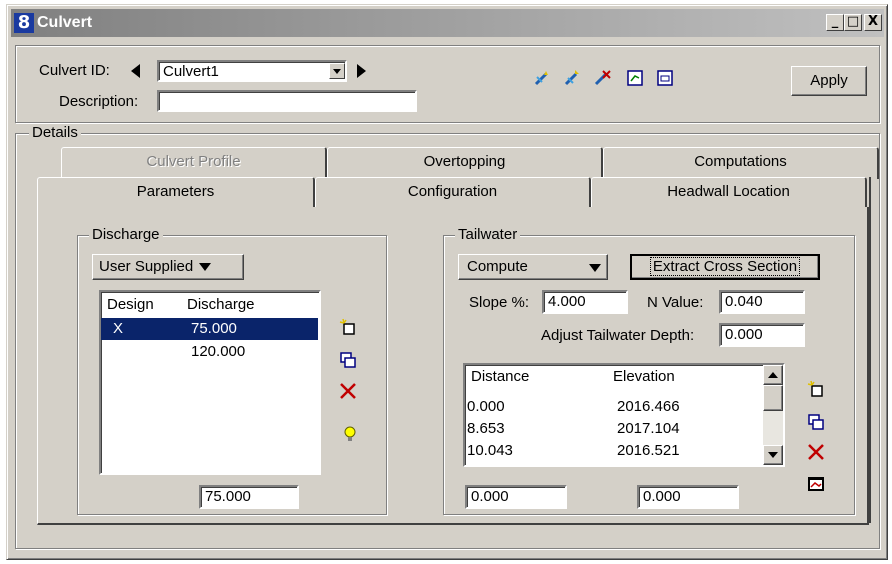 This screenshot has width=892, height=564. I want to click on elevation-field: 0.000, so click(688, 497).